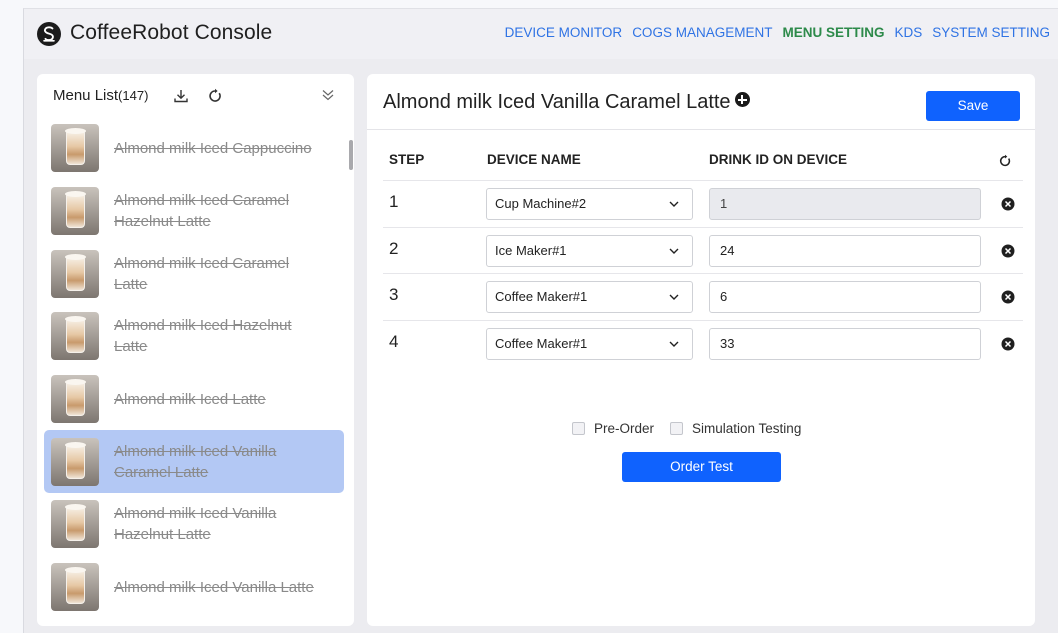  I want to click on order-options: Pre-Order Simulation Testing, so click(686, 428).